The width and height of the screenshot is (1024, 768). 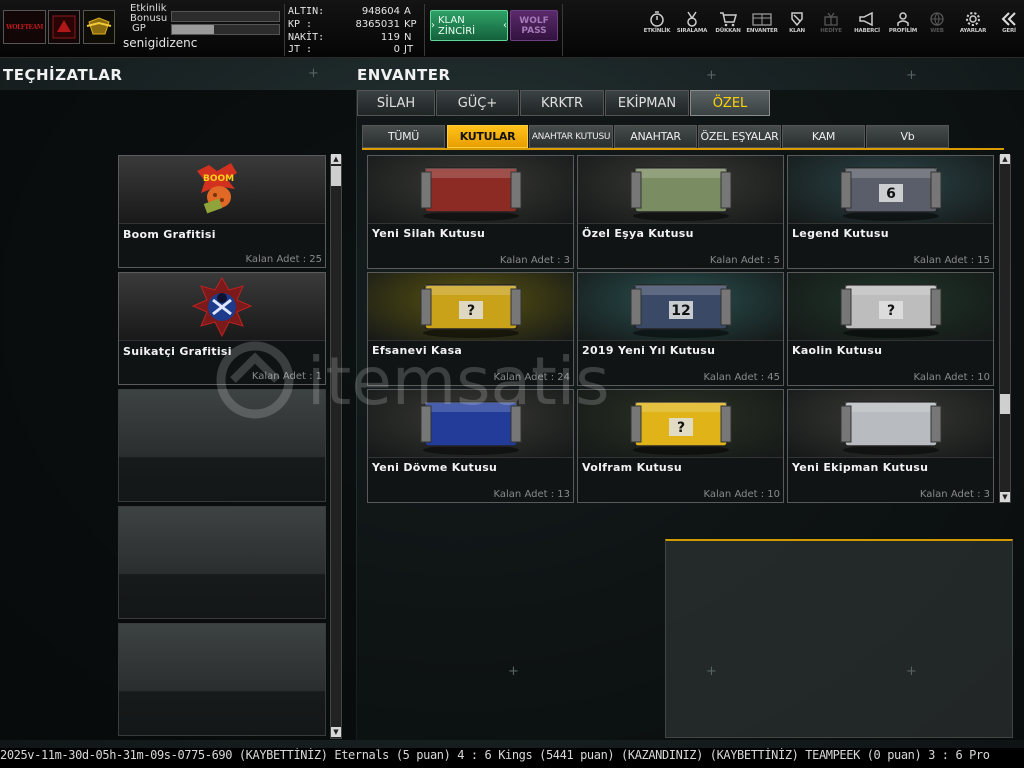 I want to click on nav-gift: HEDİYE, so click(x=831, y=26).